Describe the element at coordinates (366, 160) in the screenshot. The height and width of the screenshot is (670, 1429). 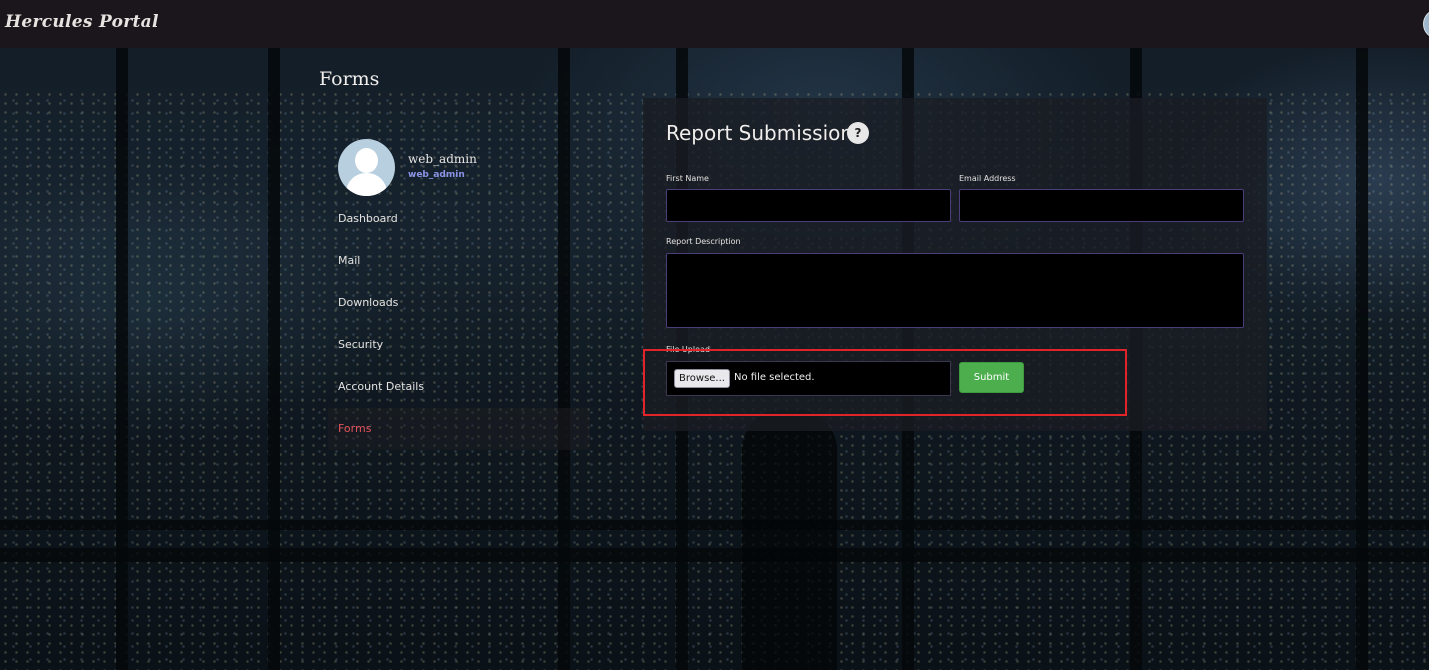
I see `avatar-head` at that location.